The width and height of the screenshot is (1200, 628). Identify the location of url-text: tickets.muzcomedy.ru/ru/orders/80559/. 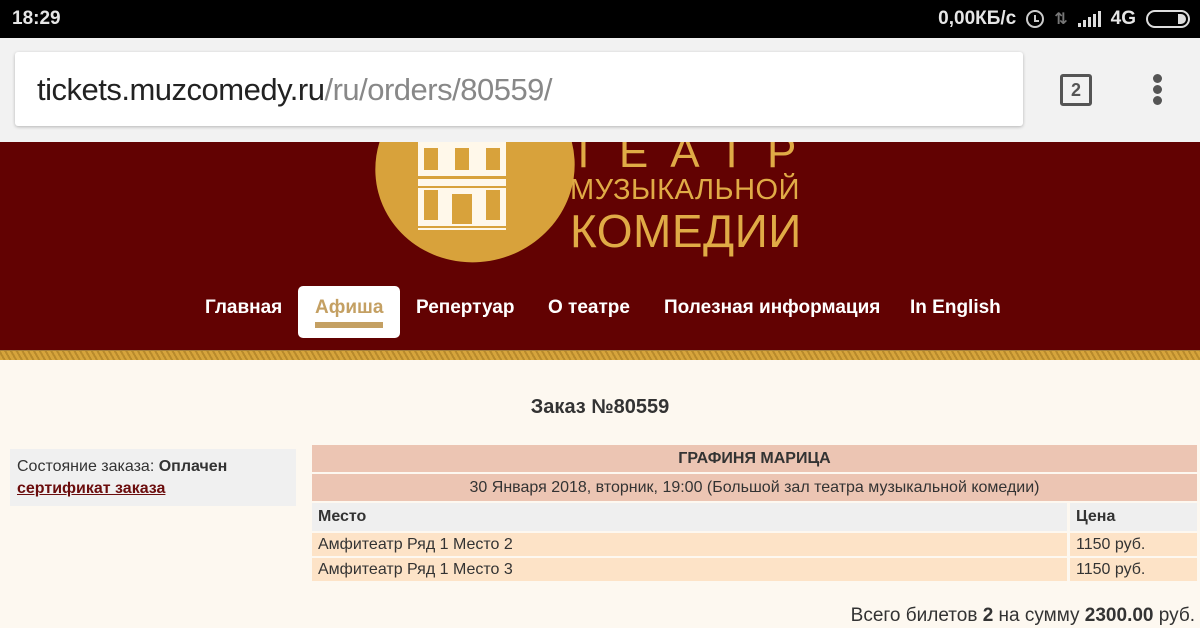
(295, 90).